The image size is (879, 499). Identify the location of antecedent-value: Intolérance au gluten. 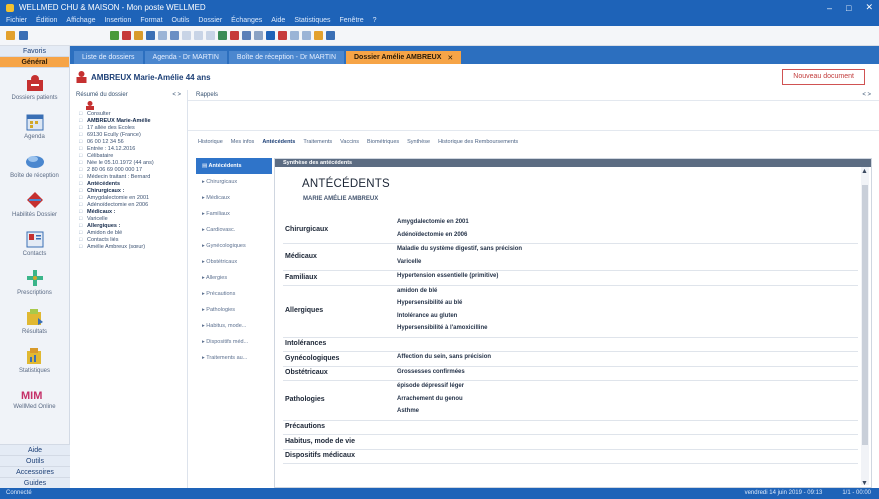
(427, 315).